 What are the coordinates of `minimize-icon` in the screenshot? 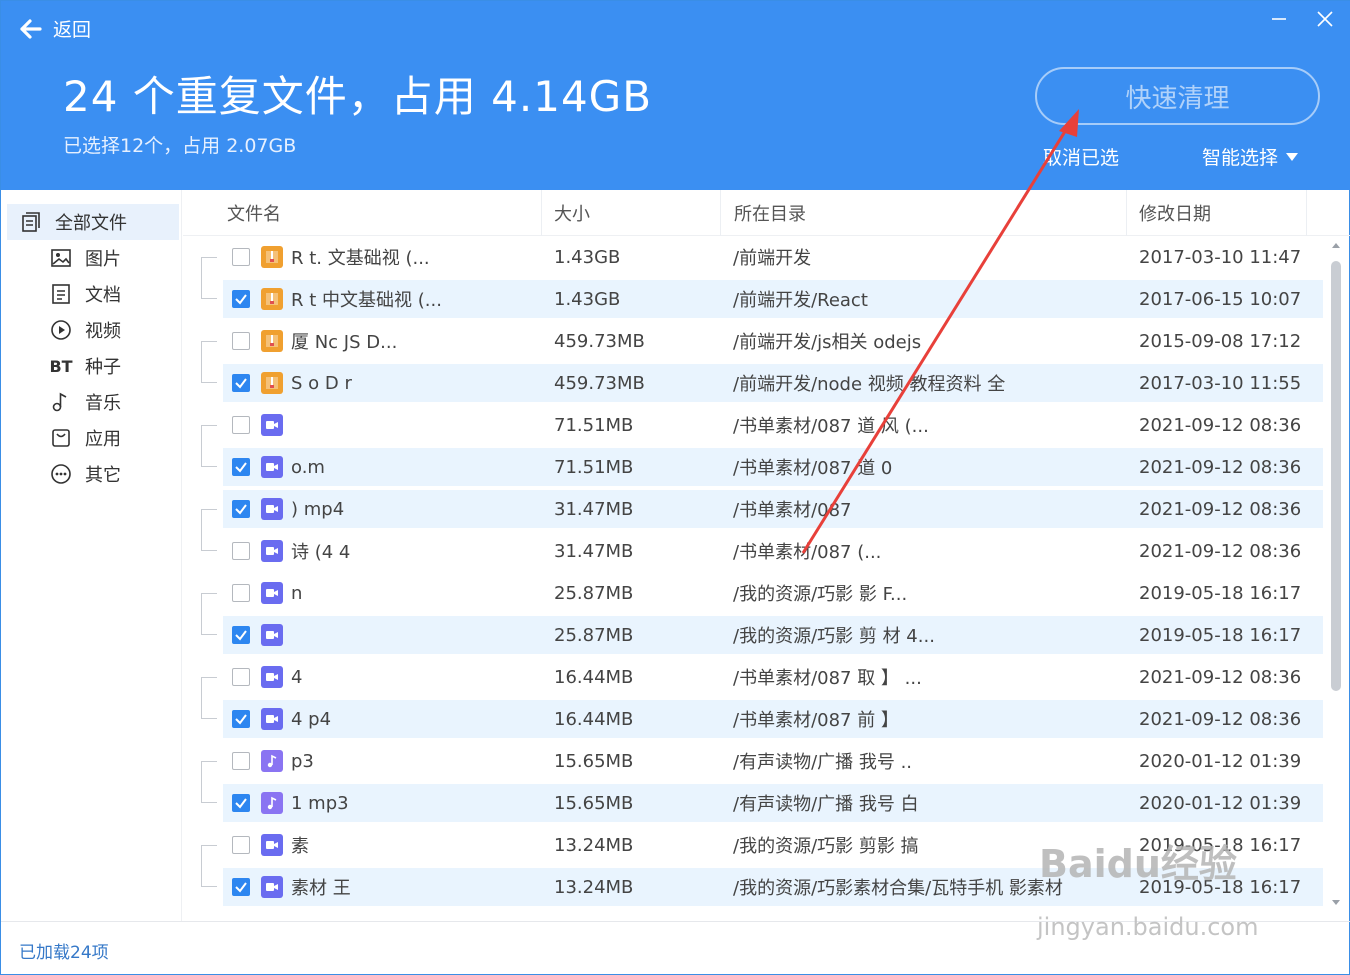 It's located at (1279, 19).